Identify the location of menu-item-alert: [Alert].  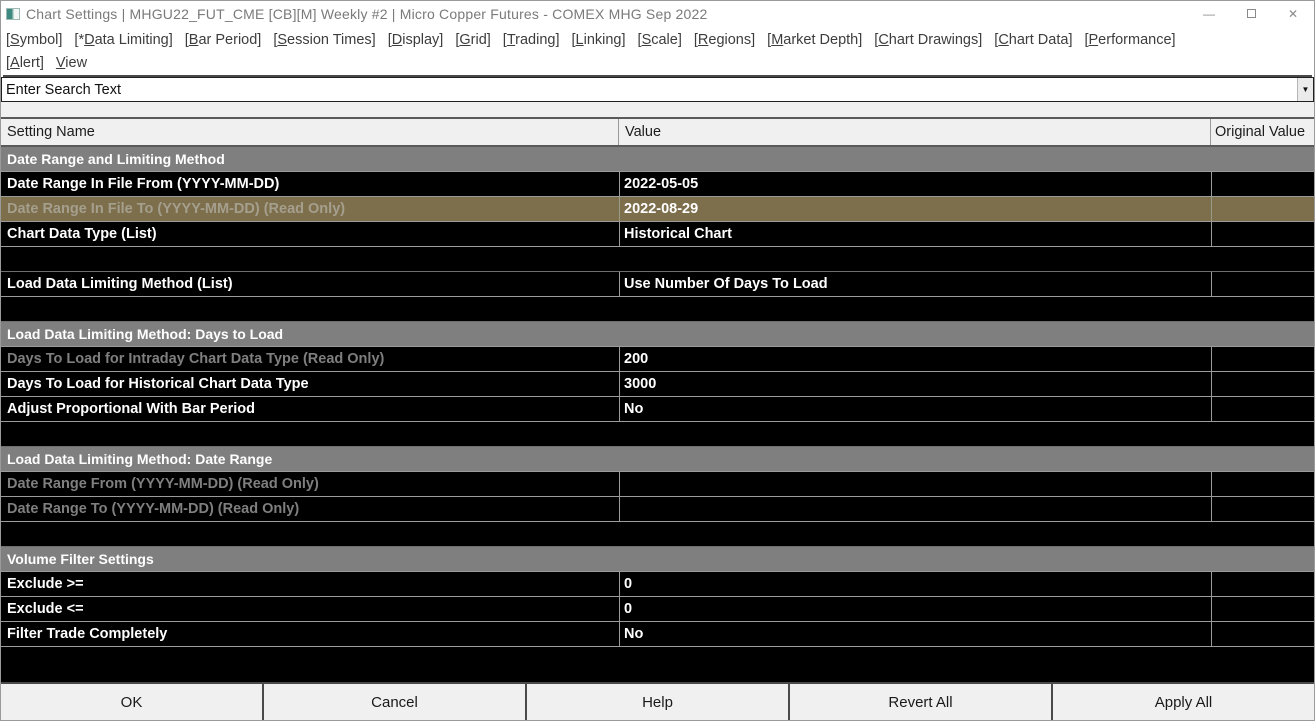
(25, 63).